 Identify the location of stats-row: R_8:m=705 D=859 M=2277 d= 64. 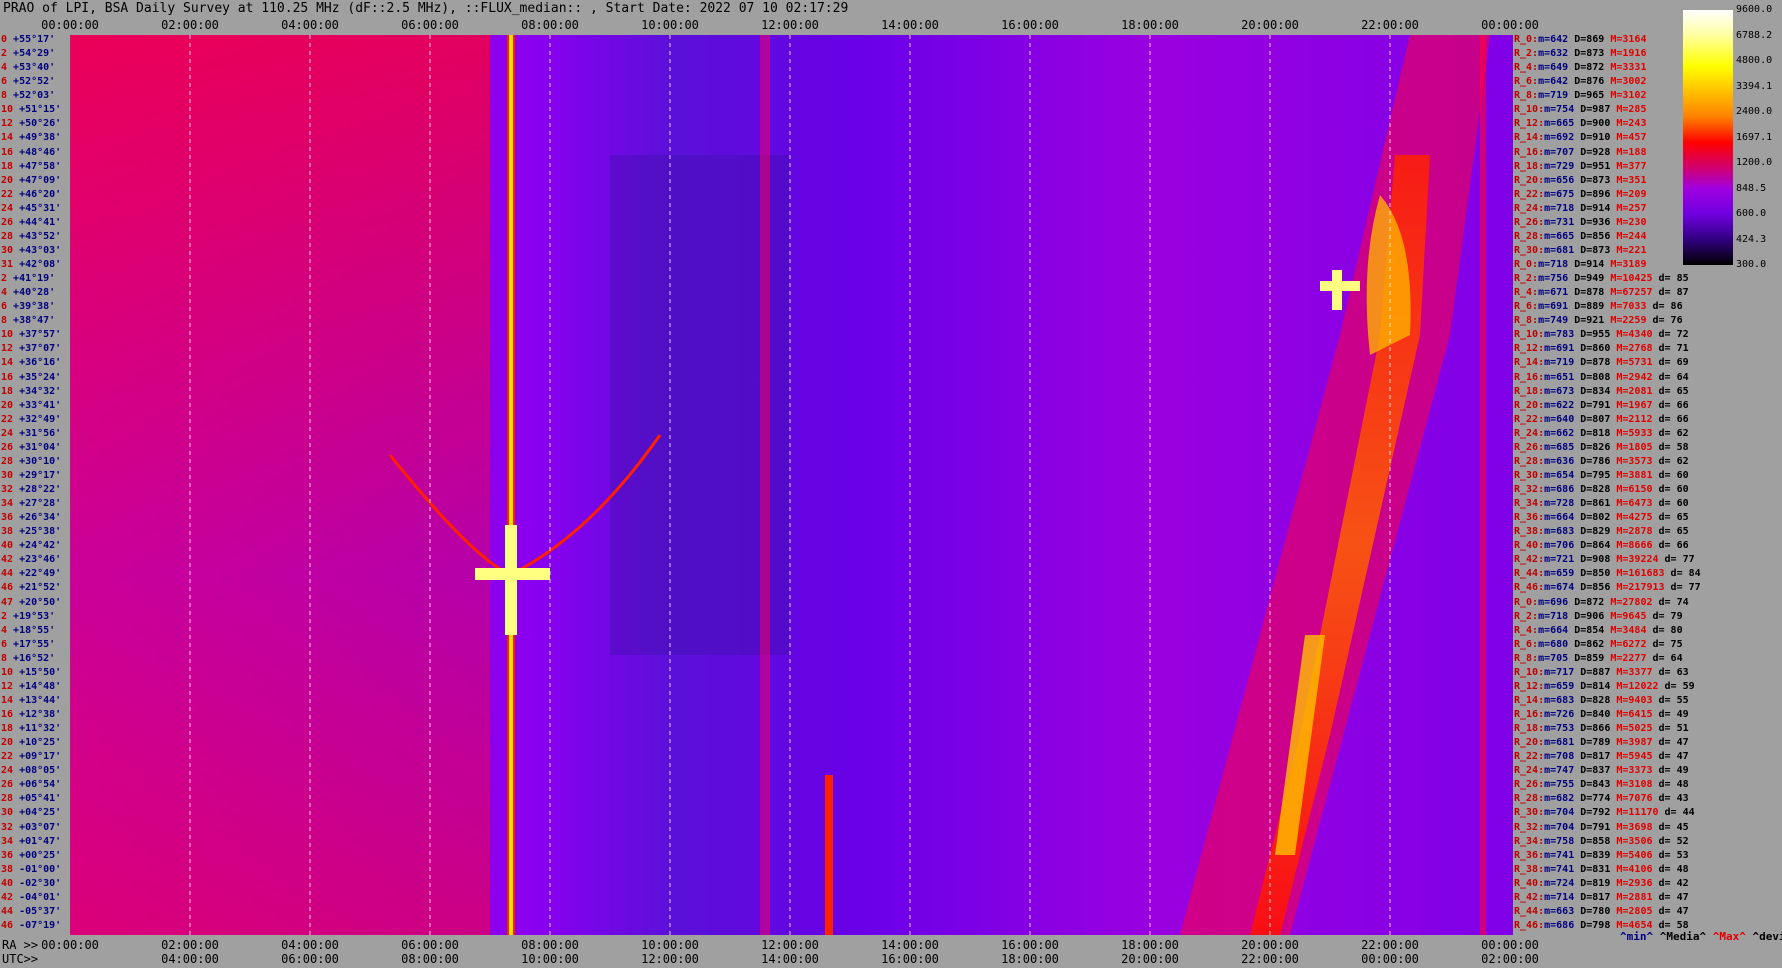
(1598, 658).